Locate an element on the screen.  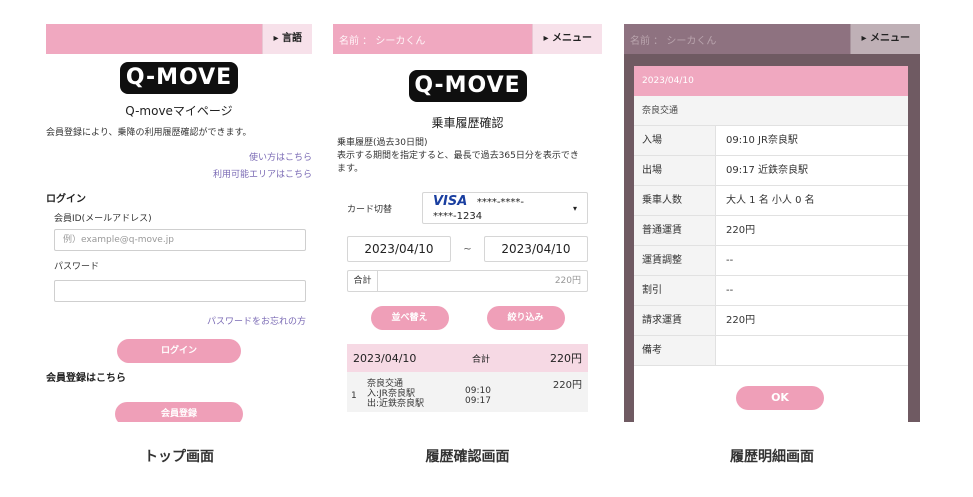
item-exit-time: 09:17 is located at coordinates (478, 401).